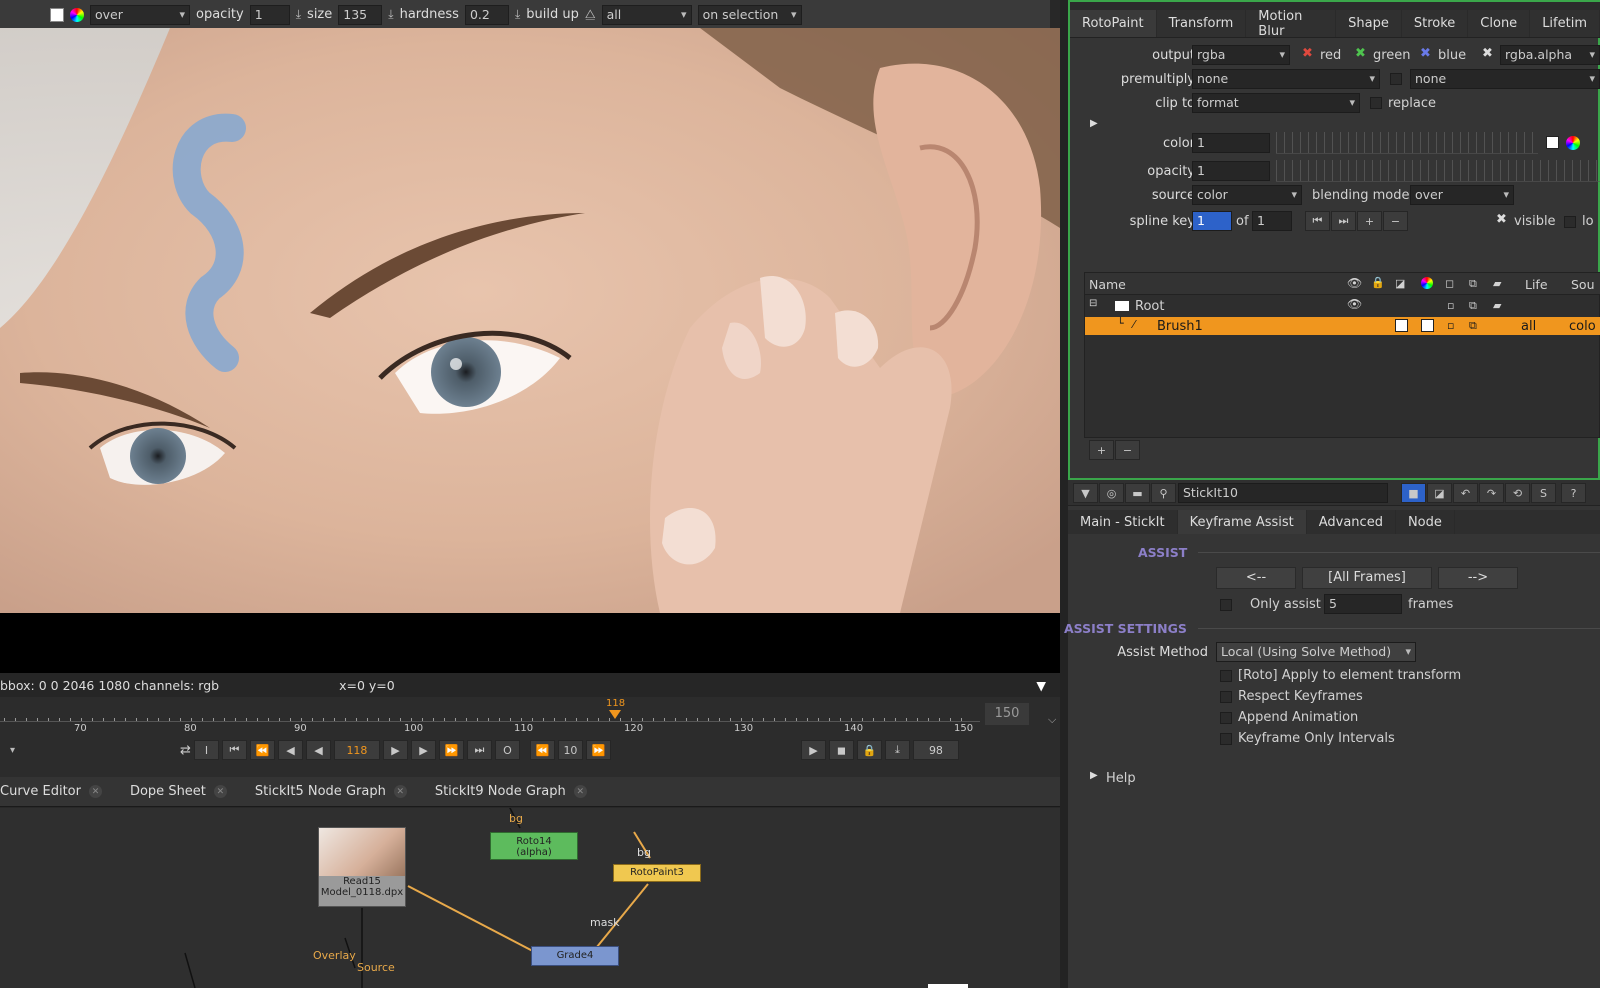  What do you see at coordinates (206, 750) in the screenshot?
I see `in-point-icon: I` at bounding box center [206, 750].